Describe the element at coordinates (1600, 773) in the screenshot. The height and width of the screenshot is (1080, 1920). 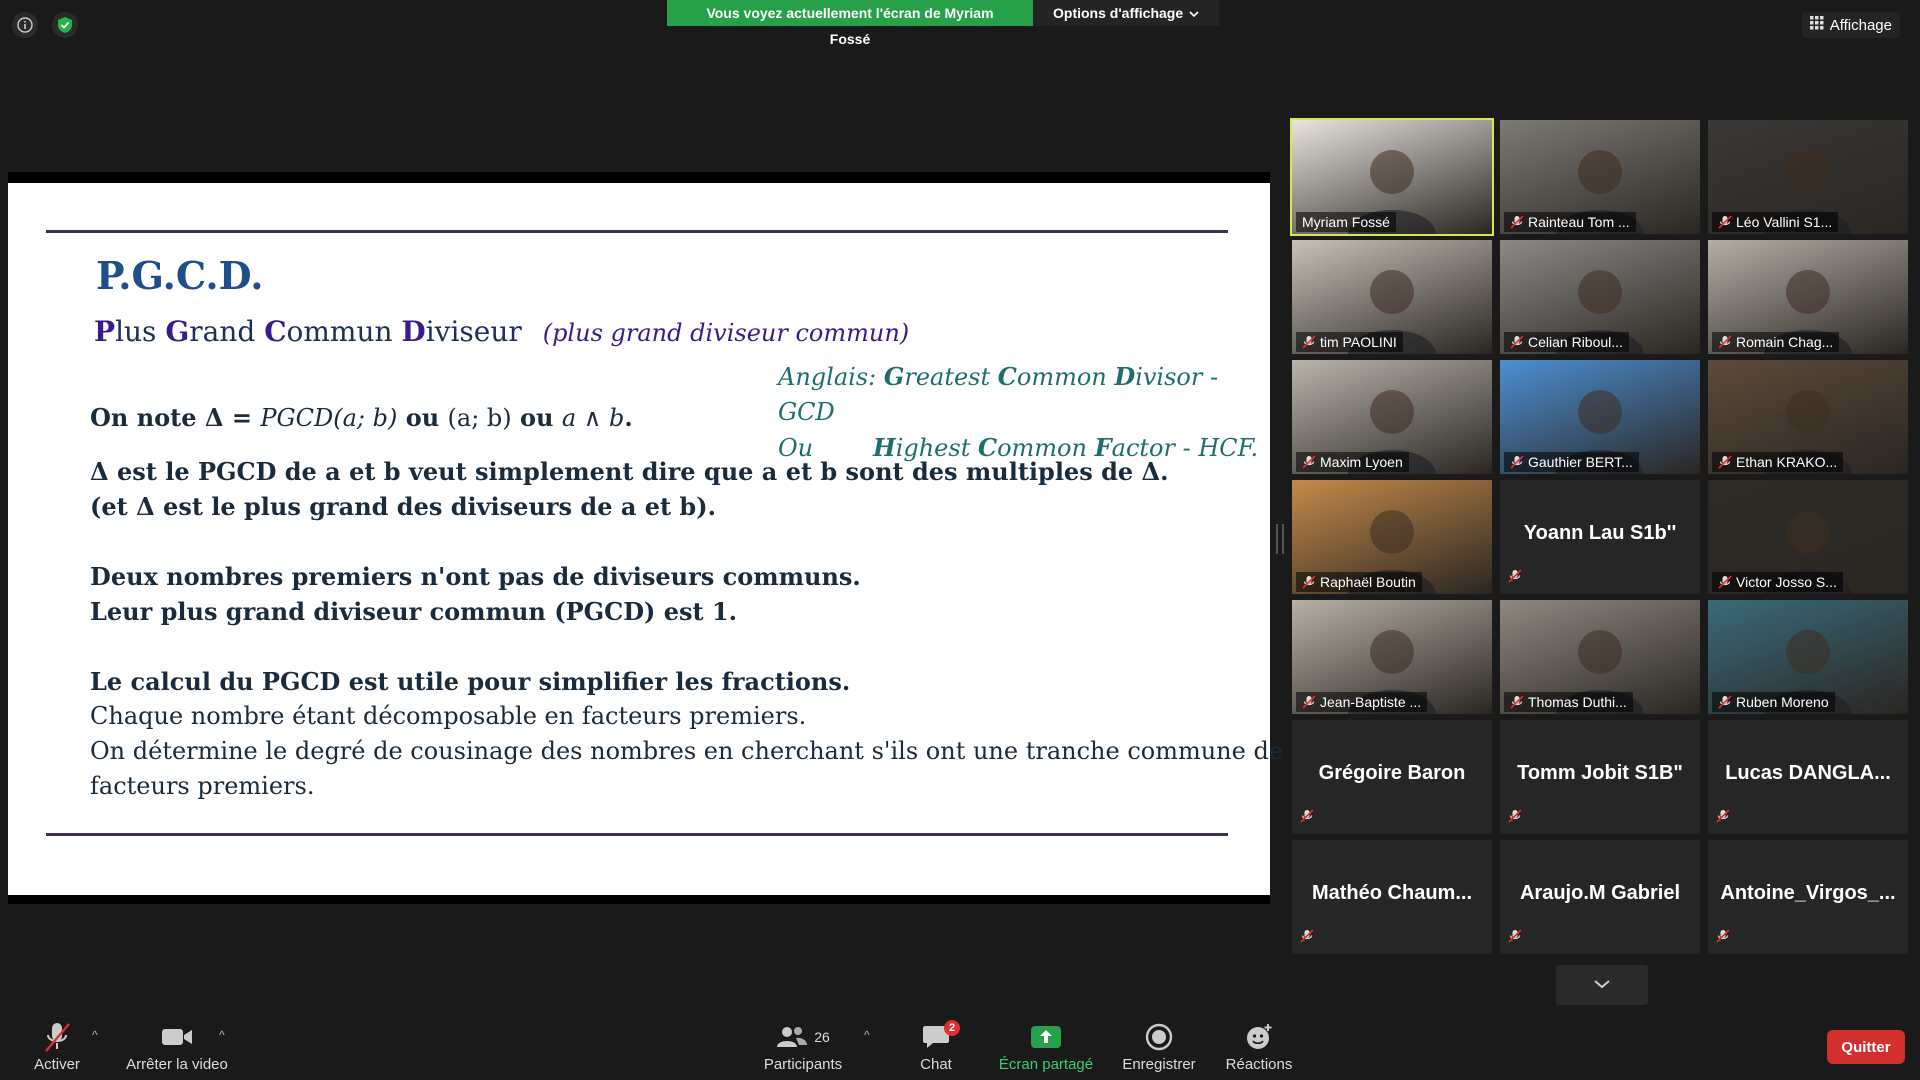
I see `participant-name: Tomm Jobit S1B"` at that location.